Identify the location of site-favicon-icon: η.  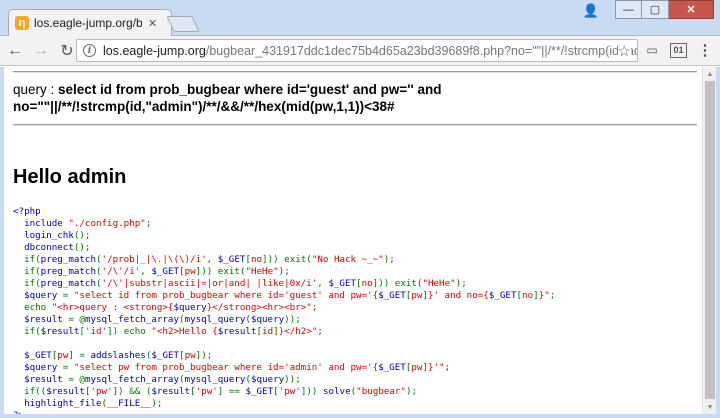
(22, 23).